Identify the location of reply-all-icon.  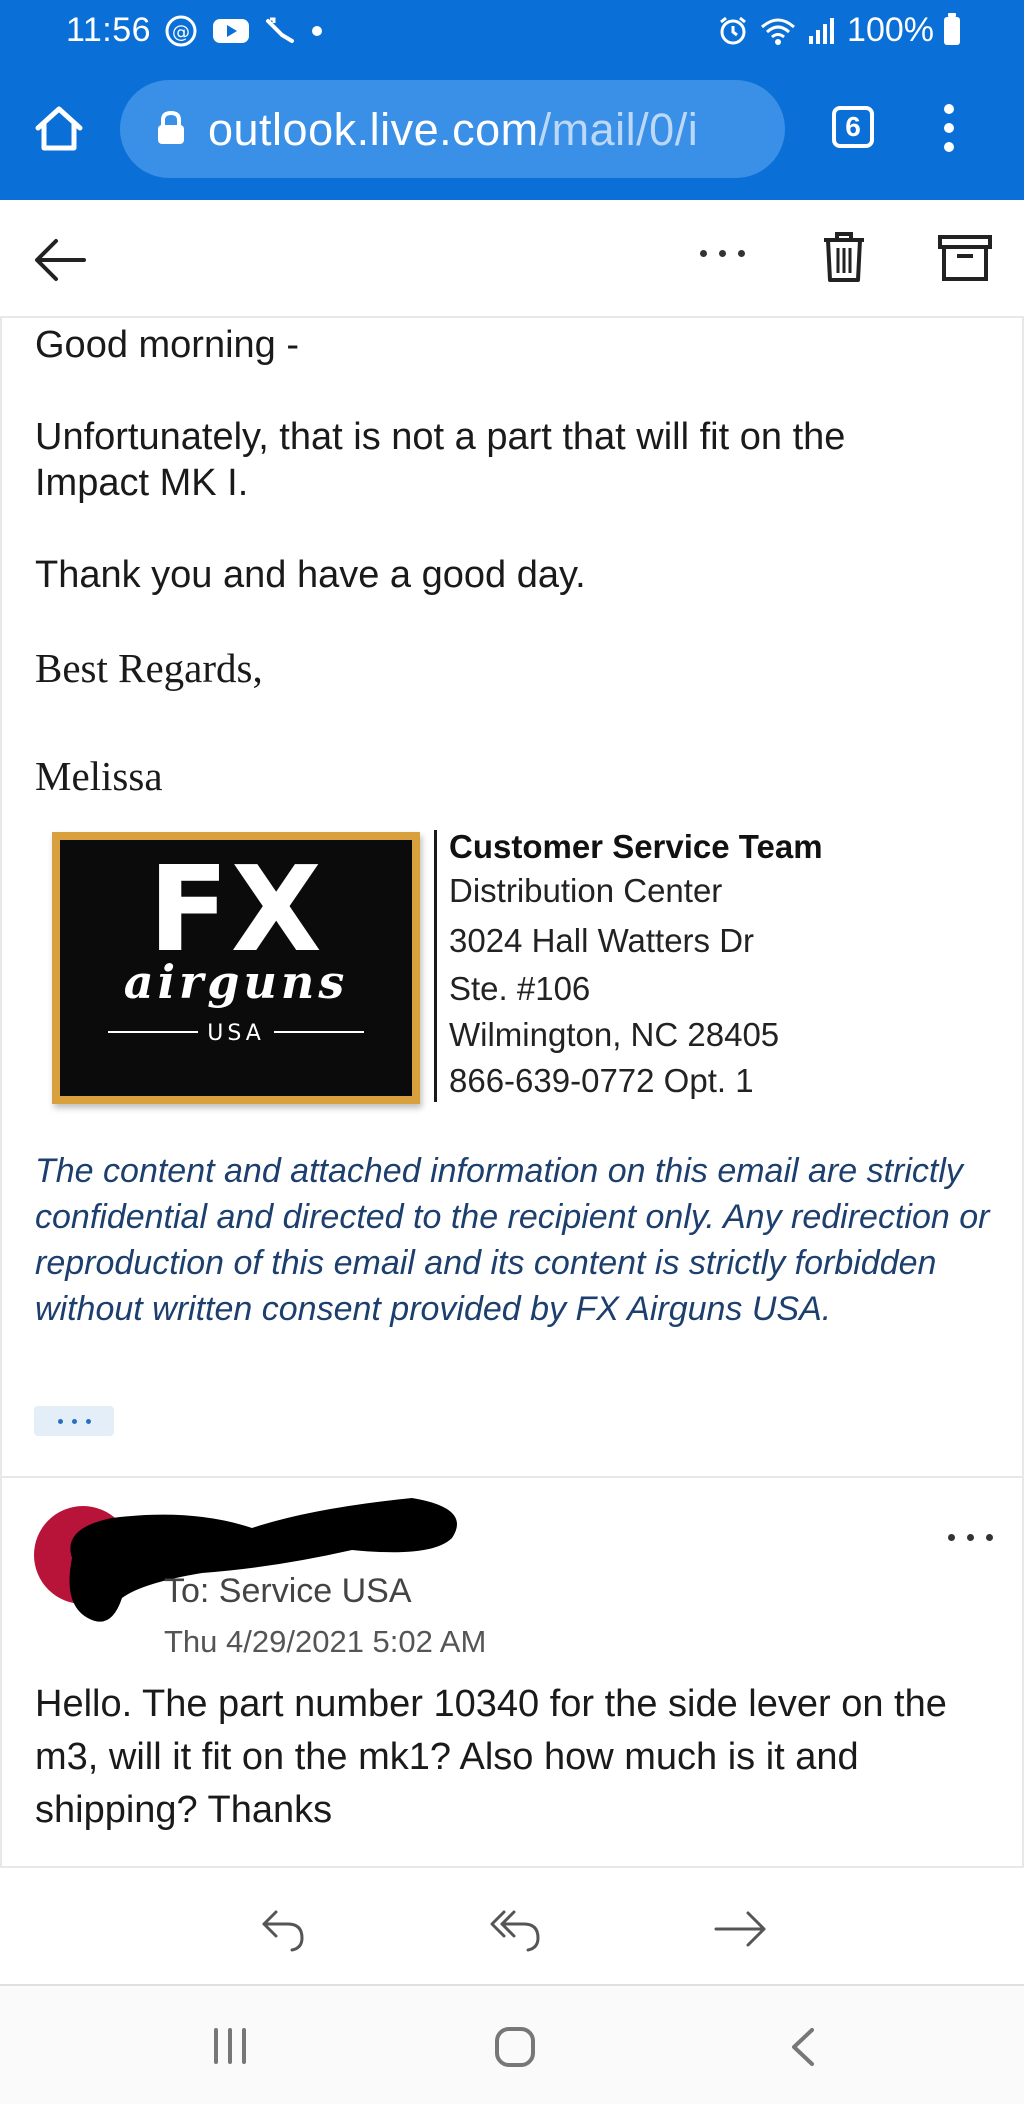
(515, 1931).